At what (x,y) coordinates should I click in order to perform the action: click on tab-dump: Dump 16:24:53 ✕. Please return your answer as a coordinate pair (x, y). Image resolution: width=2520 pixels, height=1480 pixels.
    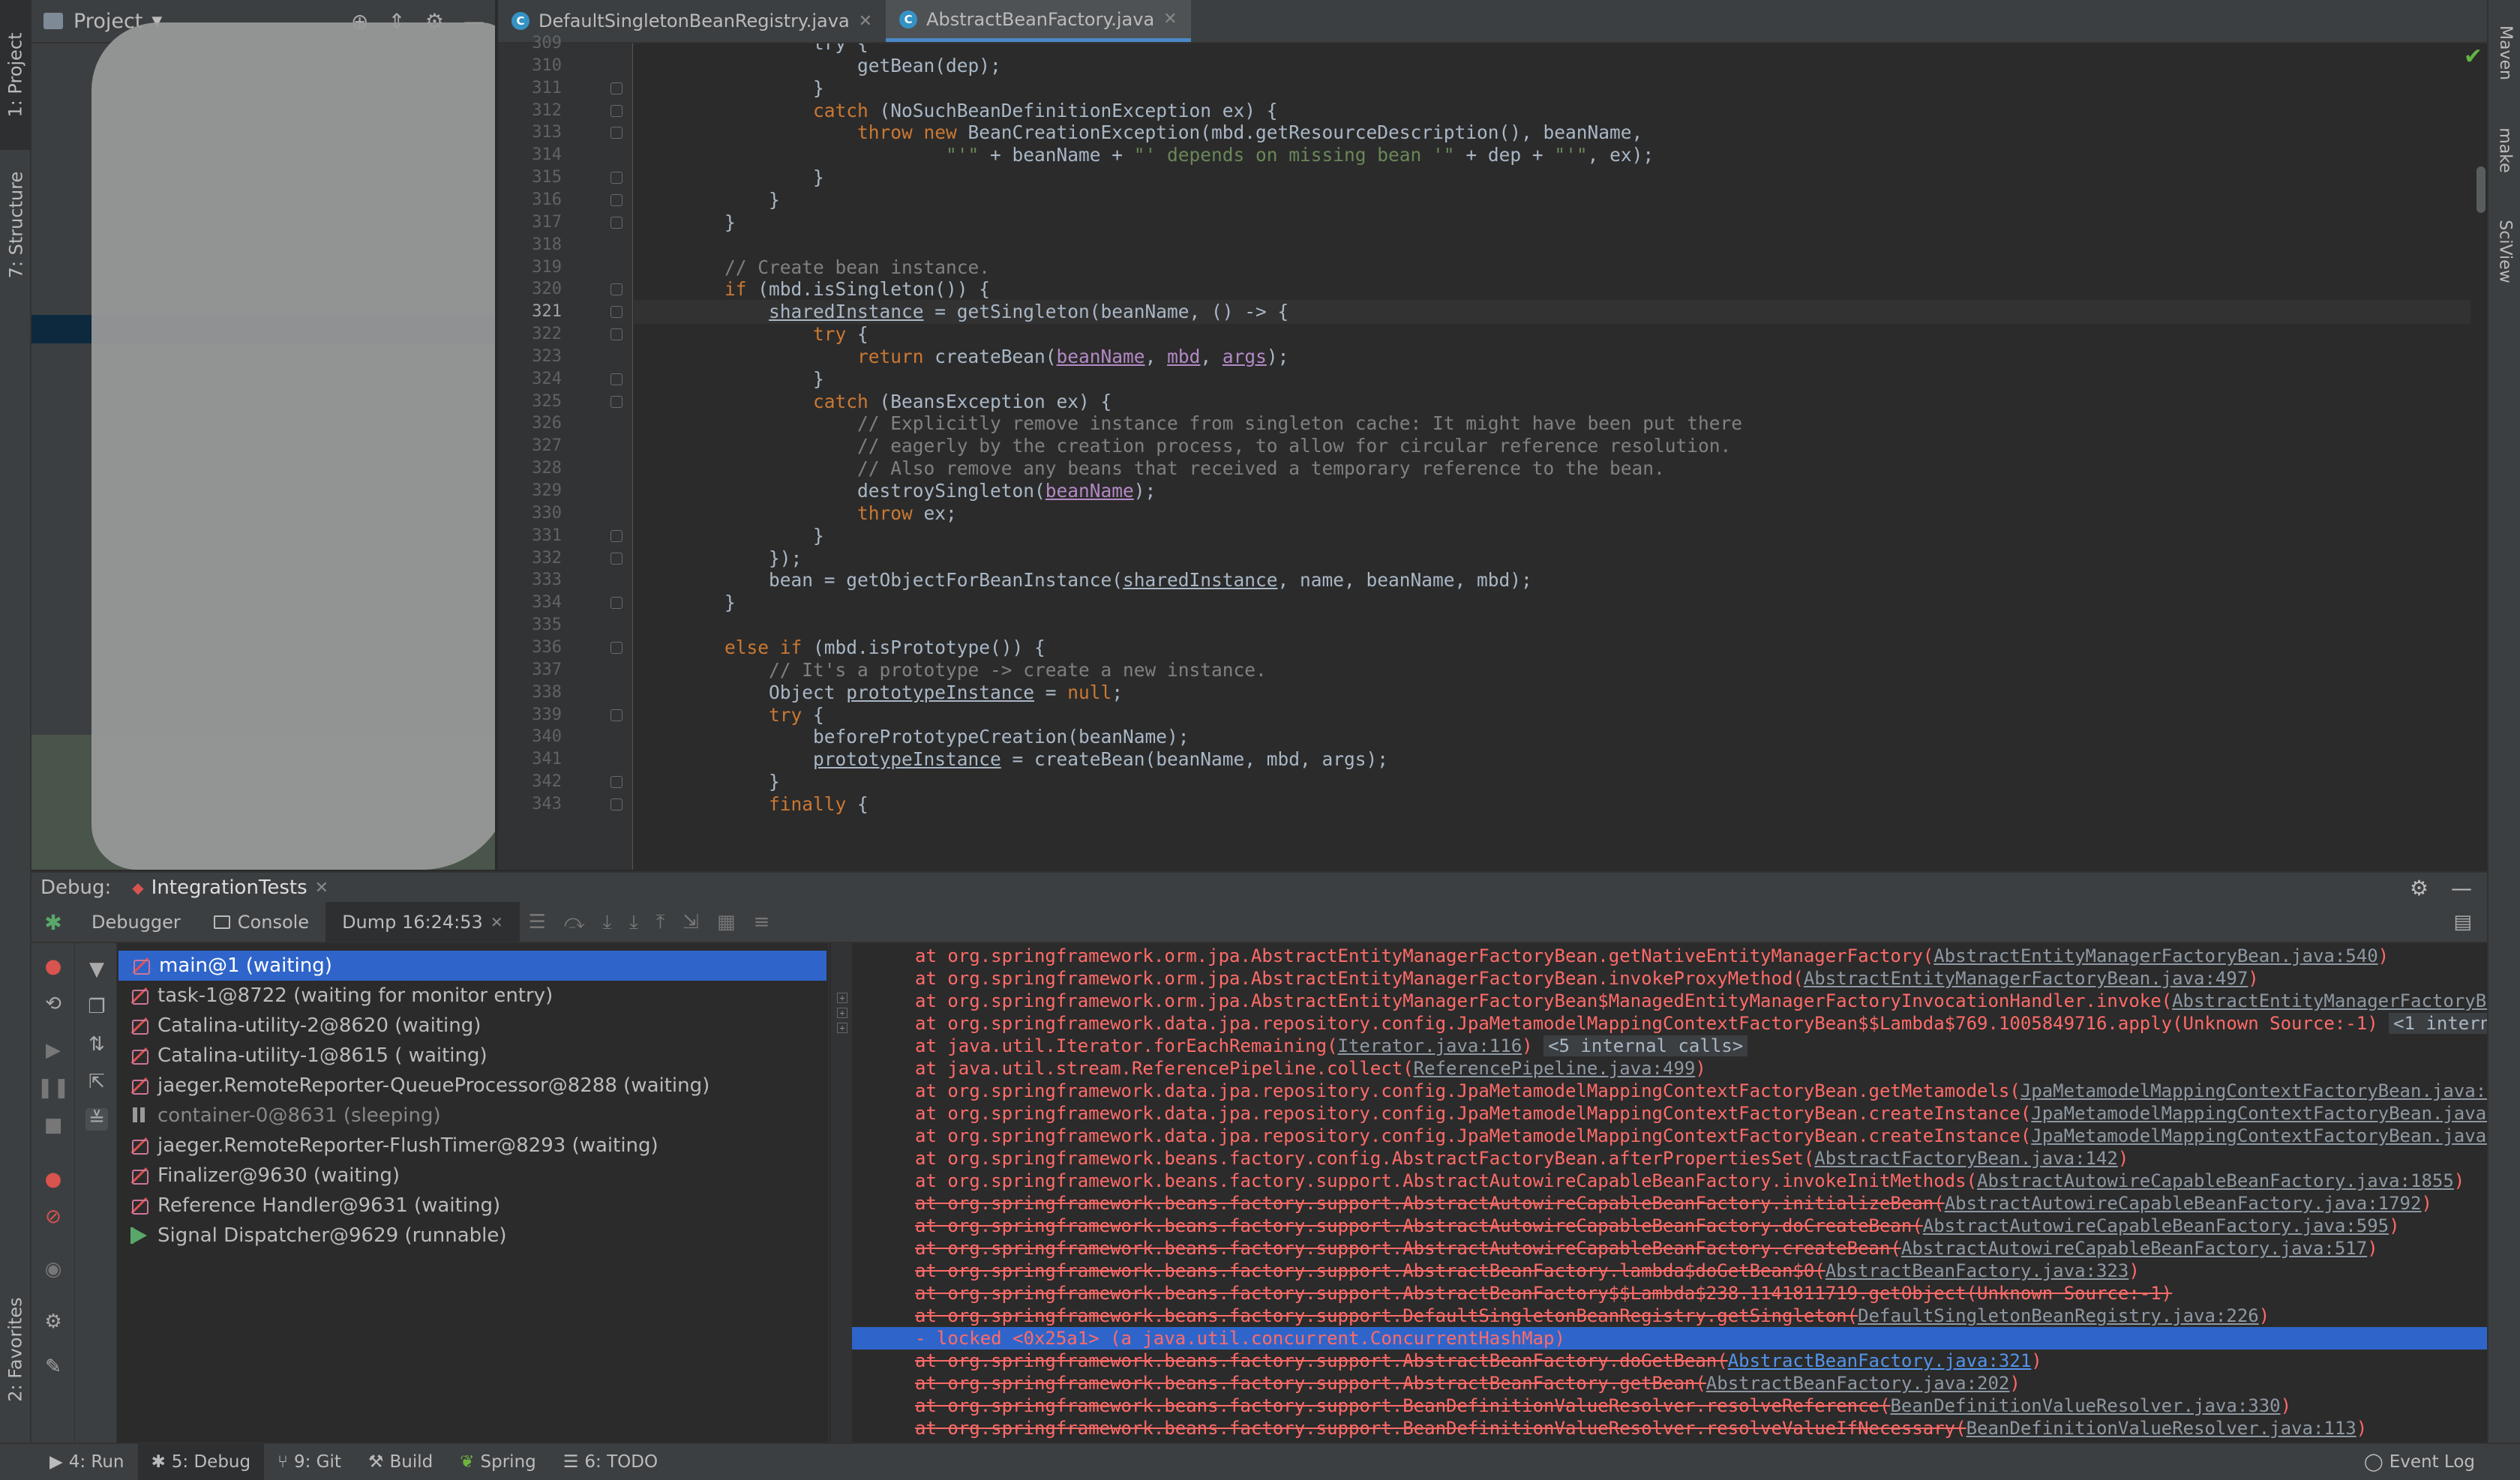
    Looking at the image, I should click on (423, 922).